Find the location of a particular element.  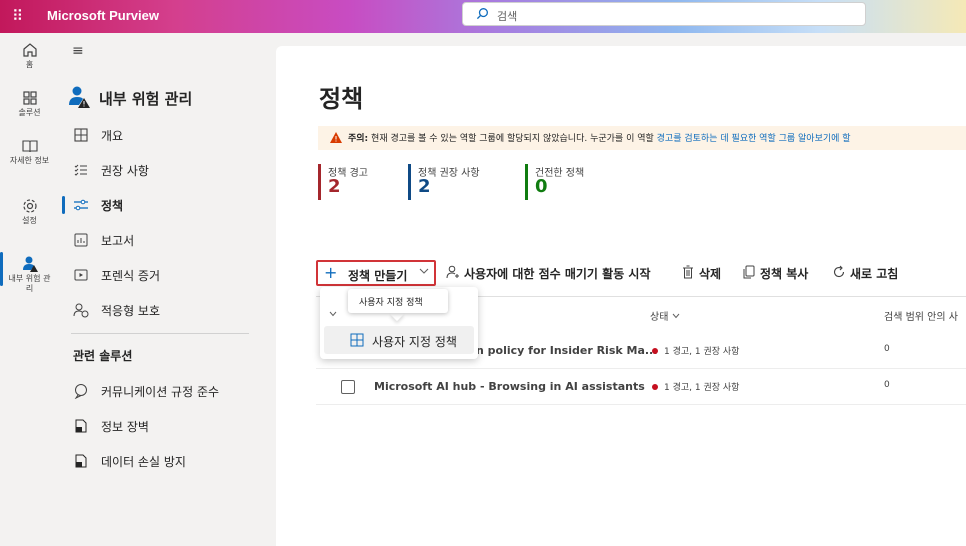

warning-icon is located at coordinates (336, 137).